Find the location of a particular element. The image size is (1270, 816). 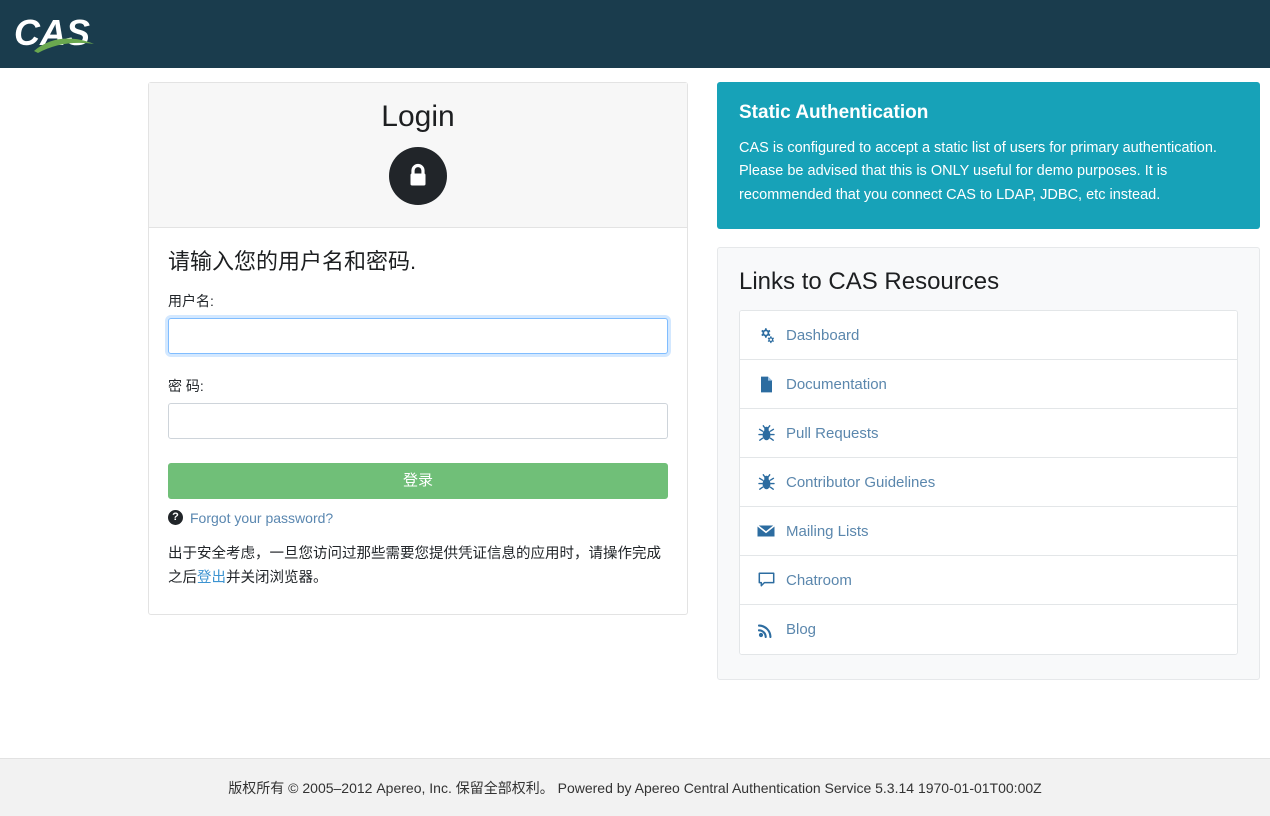

password-input is located at coordinates (418, 420).